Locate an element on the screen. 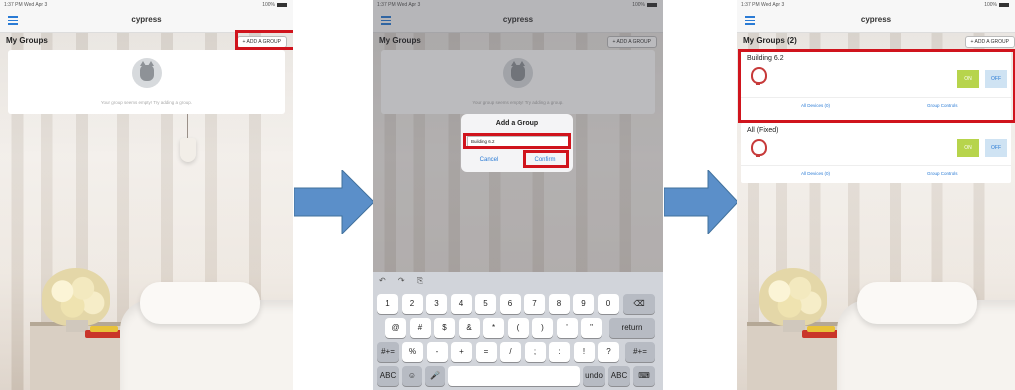  emoji-key: ☺ is located at coordinates (412, 376).